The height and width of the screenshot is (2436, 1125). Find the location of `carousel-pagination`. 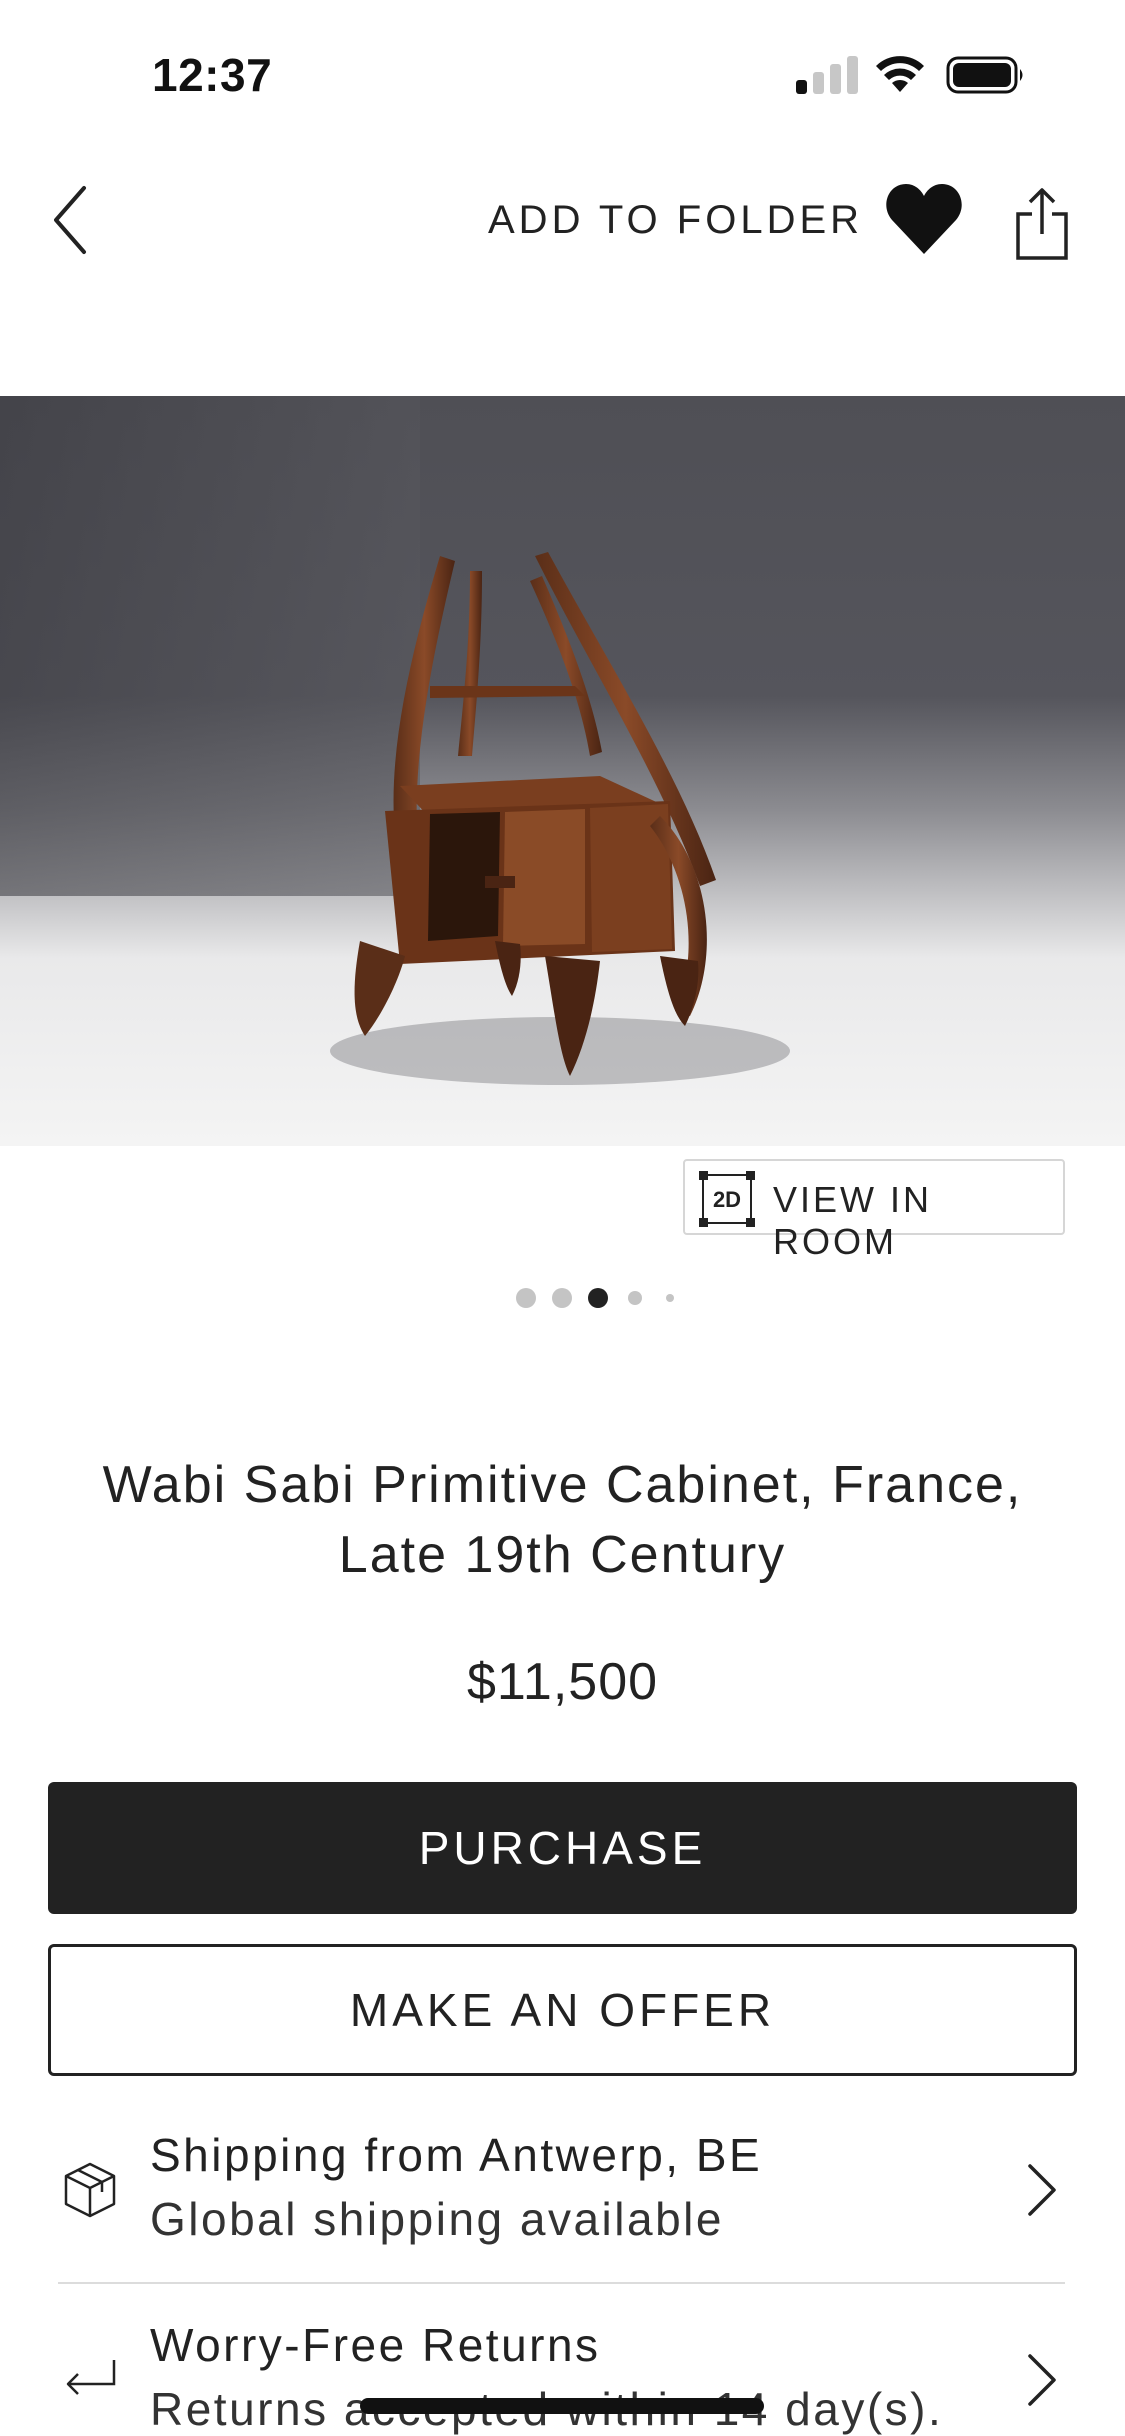

carousel-pagination is located at coordinates (562, 1300).